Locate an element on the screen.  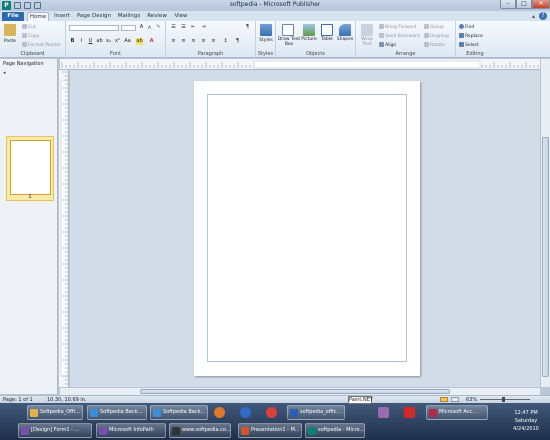
increase-indent-icon: ⇥ is located at coordinates (203, 27).